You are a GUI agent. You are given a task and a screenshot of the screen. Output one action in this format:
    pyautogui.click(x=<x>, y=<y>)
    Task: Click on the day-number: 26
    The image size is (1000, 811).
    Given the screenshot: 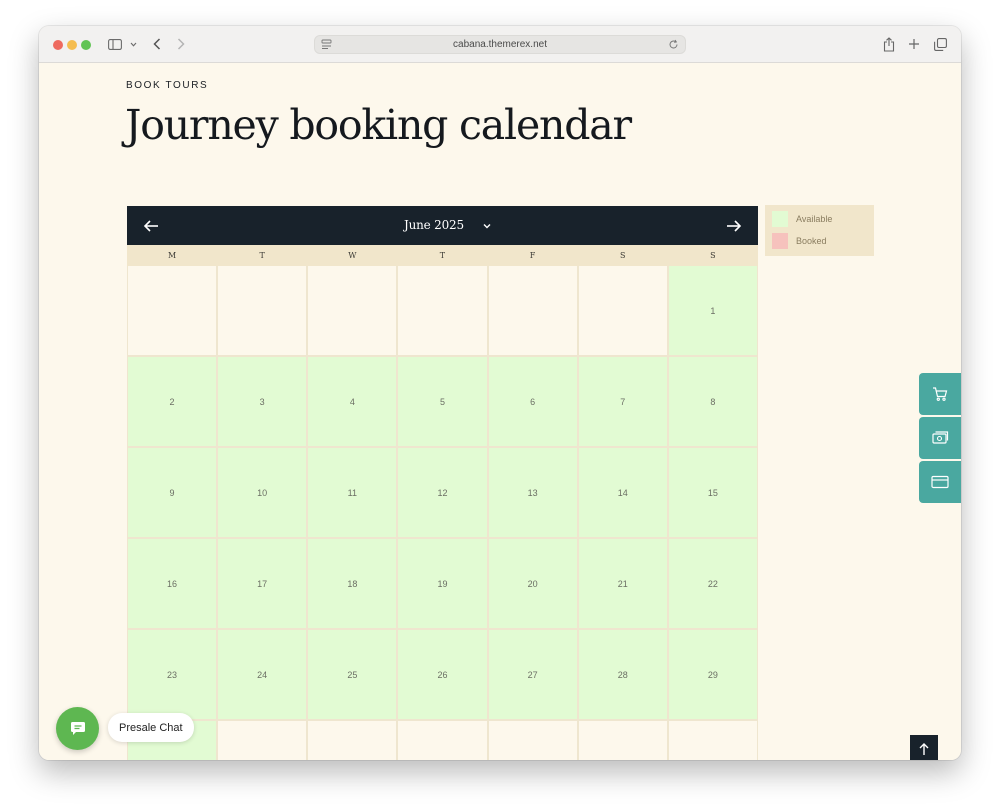 What is the action you would take?
    pyautogui.click(x=442, y=674)
    